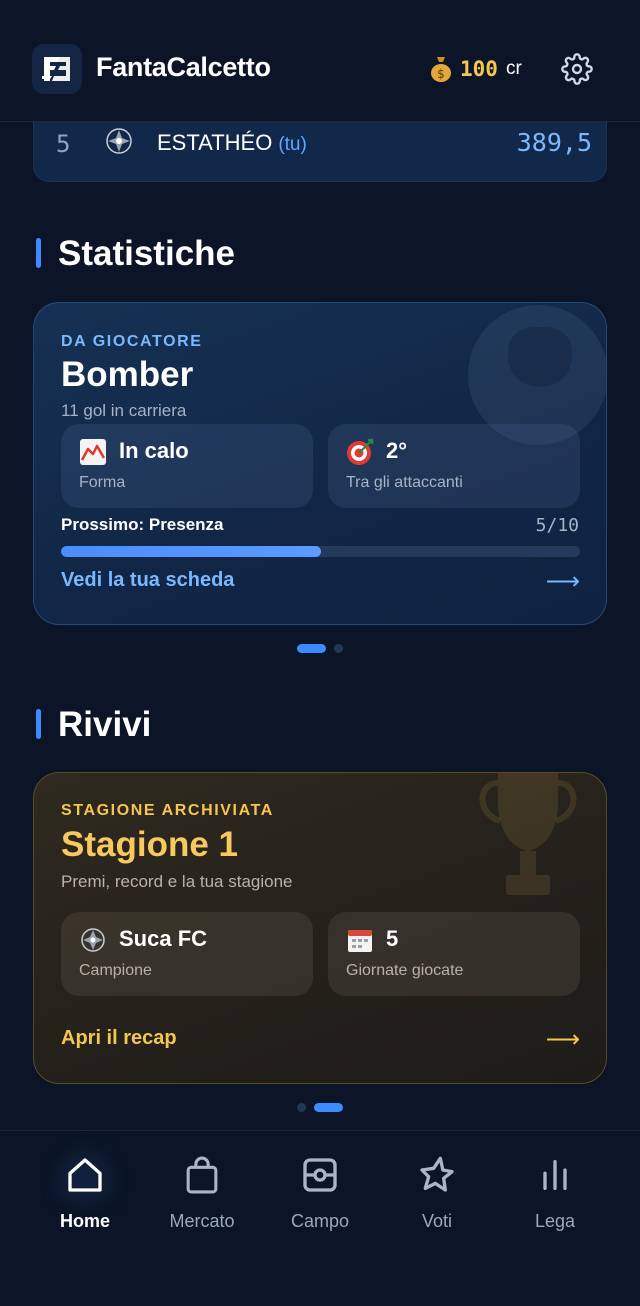 This screenshot has height=1306, width=640. Describe the element at coordinates (454, 466) in the screenshot. I see `rank-tile: 2° Tra gli attaccanti` at that location.